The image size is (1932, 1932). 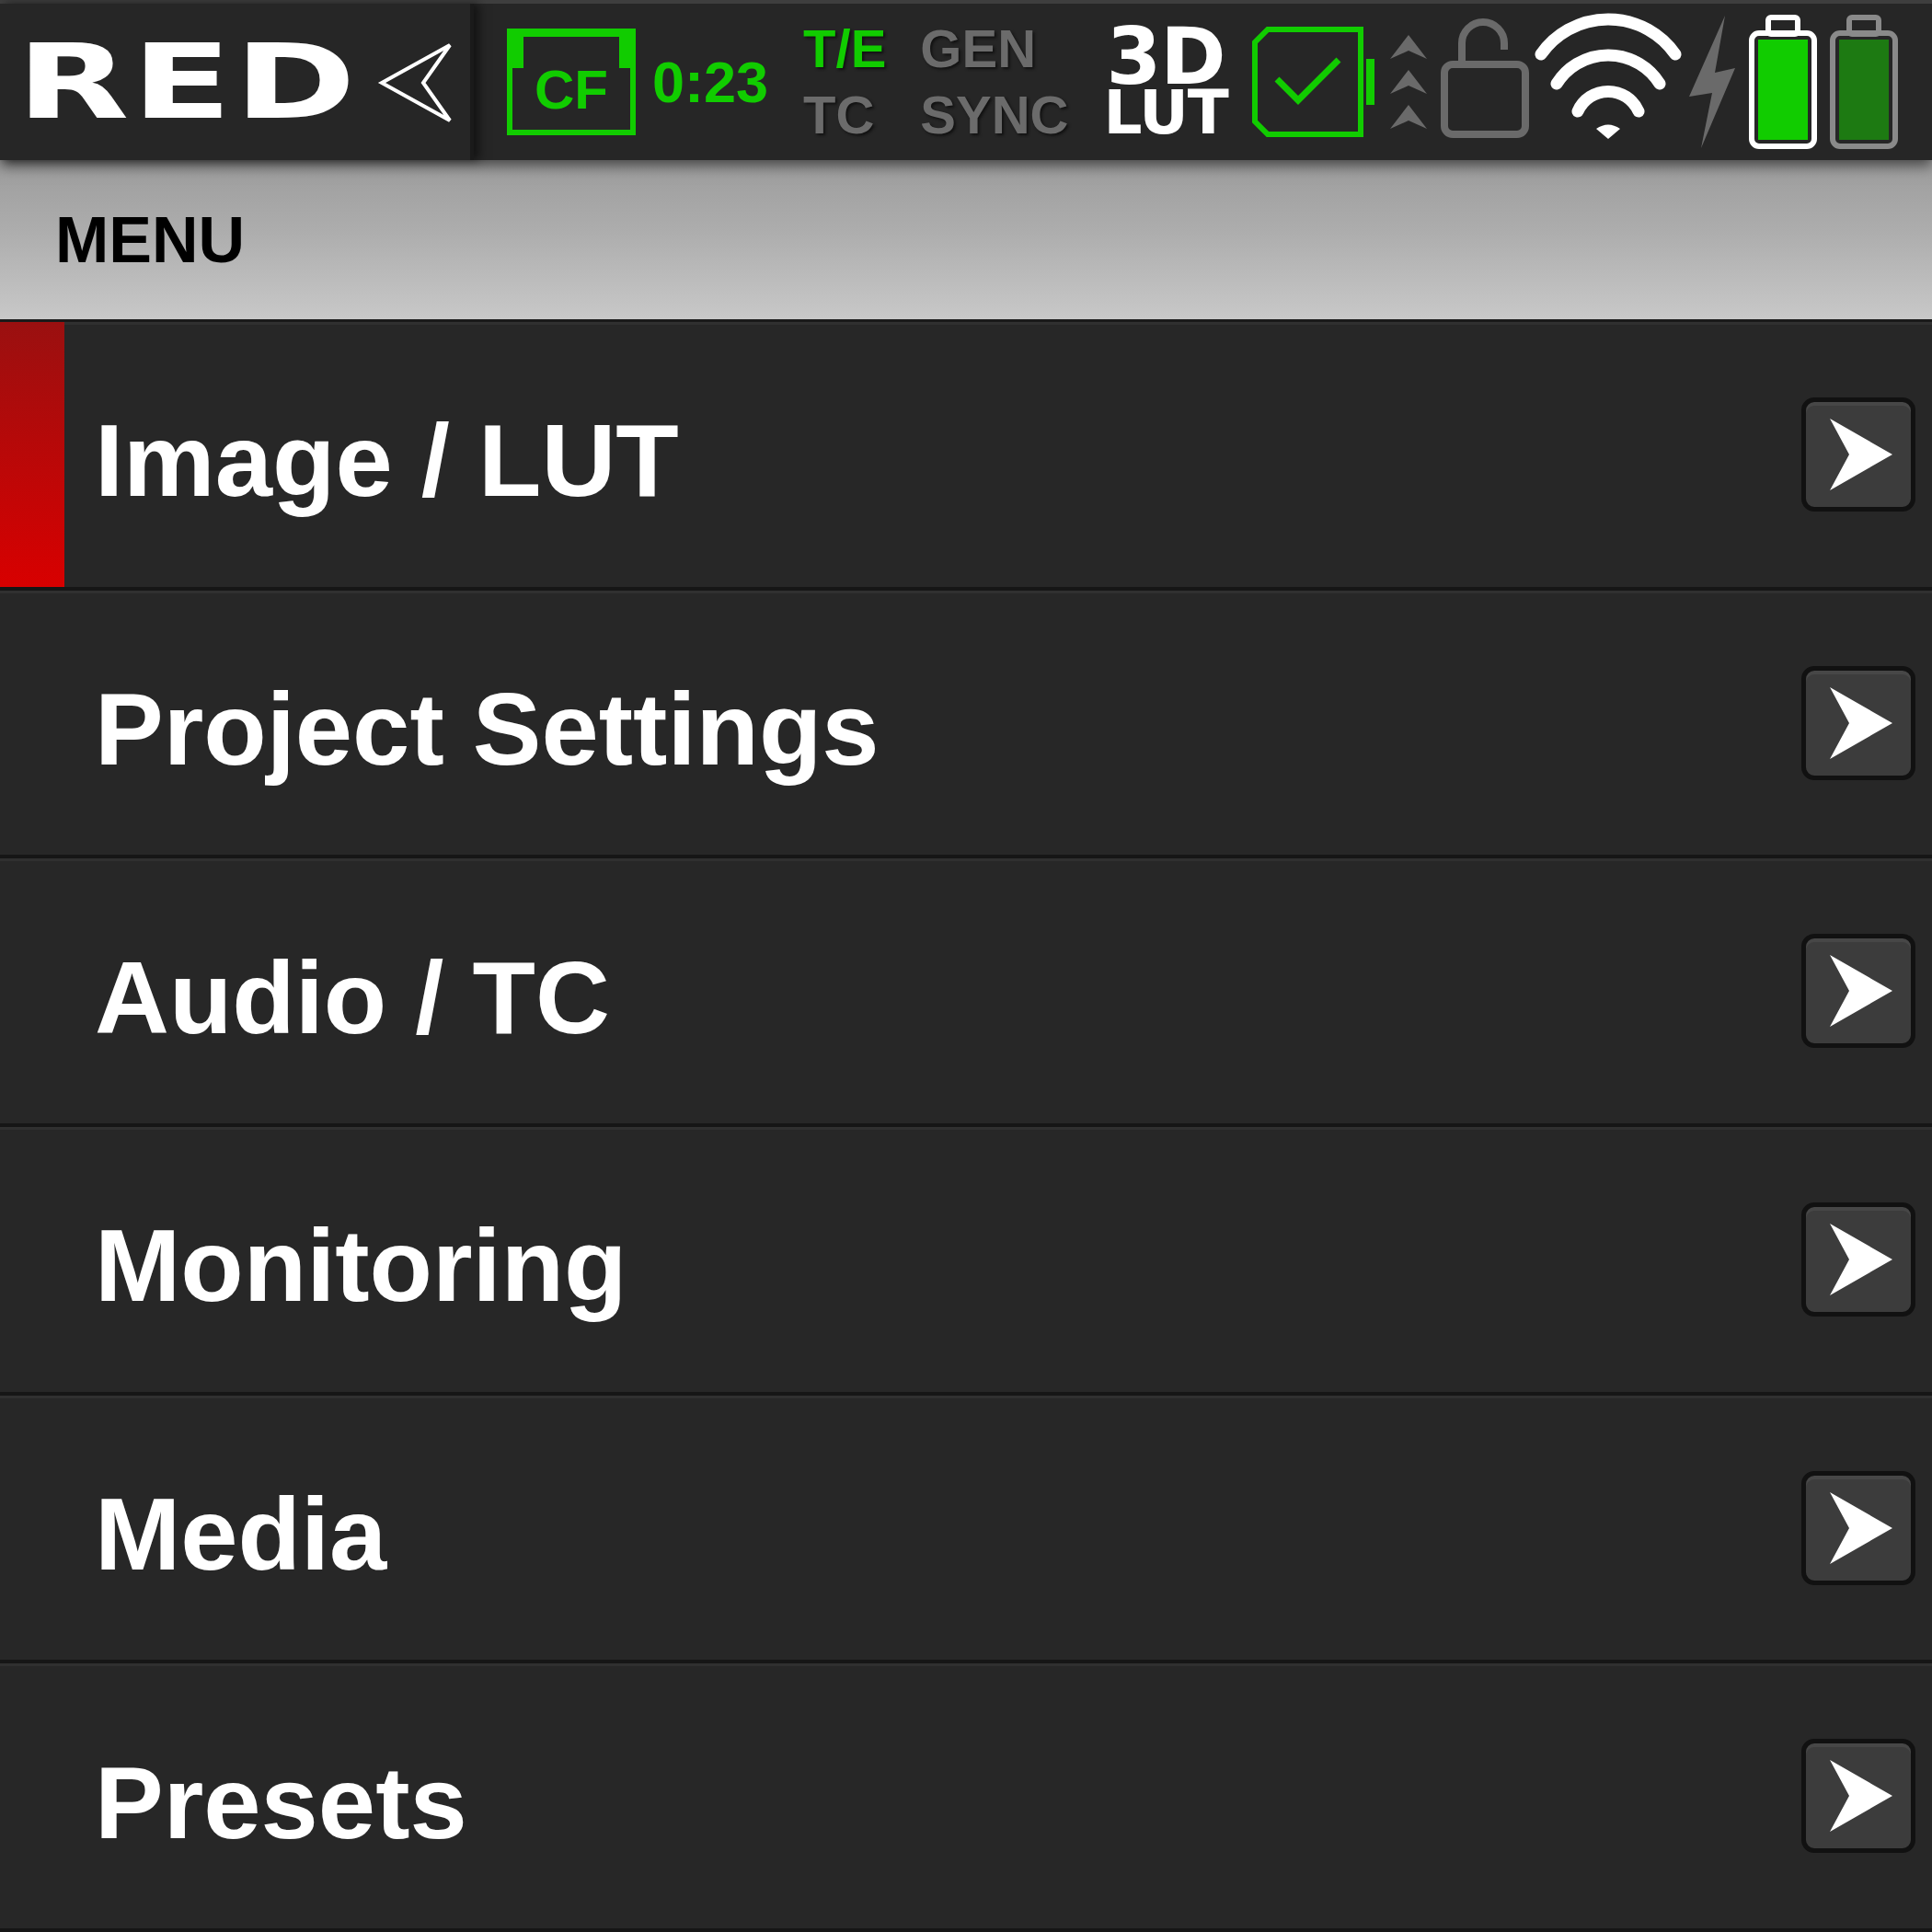 What do you see at coordinates (966, 456) in the screenshot?
I see `menu-item: Image / LUT` at bounding box center [966, 456].